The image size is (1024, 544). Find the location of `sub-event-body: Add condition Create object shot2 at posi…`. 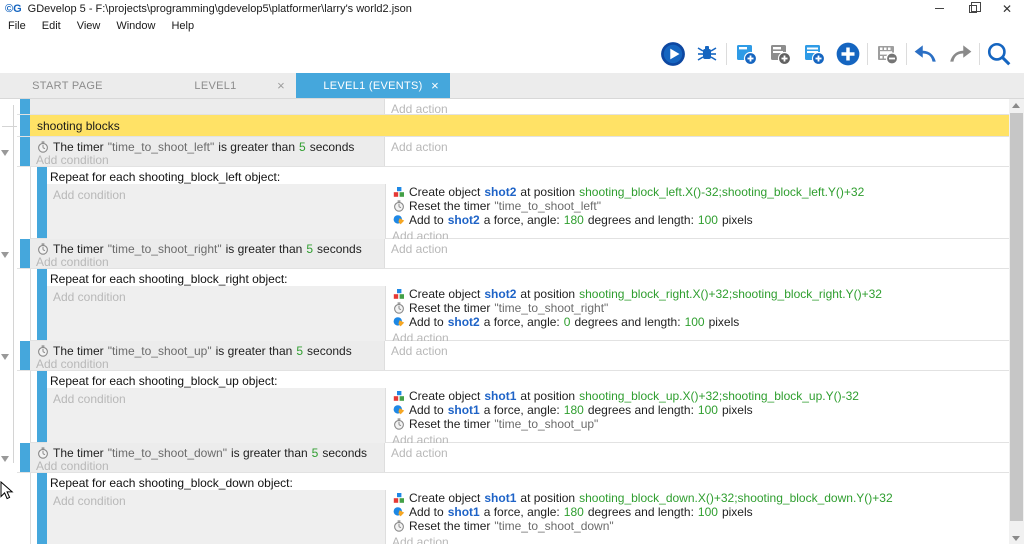

sub-event-body: Add condition Create object shot2 at posi… is located at coordinates (528, 214).